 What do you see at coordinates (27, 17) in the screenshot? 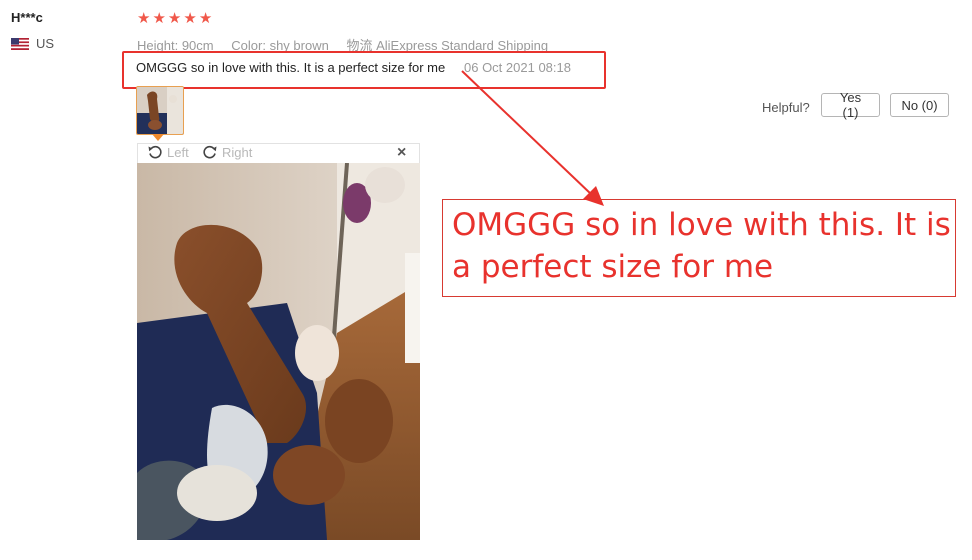
I see `reviewer-name: H***c` at bounding box center [27, 17].